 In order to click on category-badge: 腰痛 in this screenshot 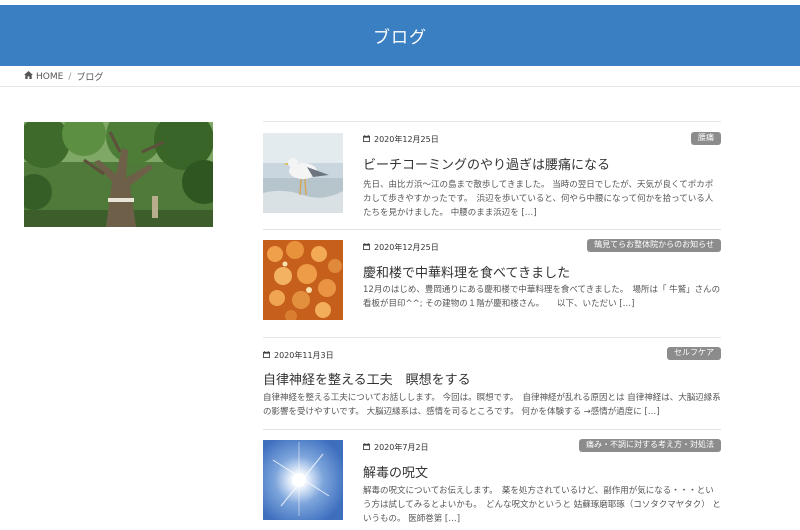, I will do `click(706, 138)`.